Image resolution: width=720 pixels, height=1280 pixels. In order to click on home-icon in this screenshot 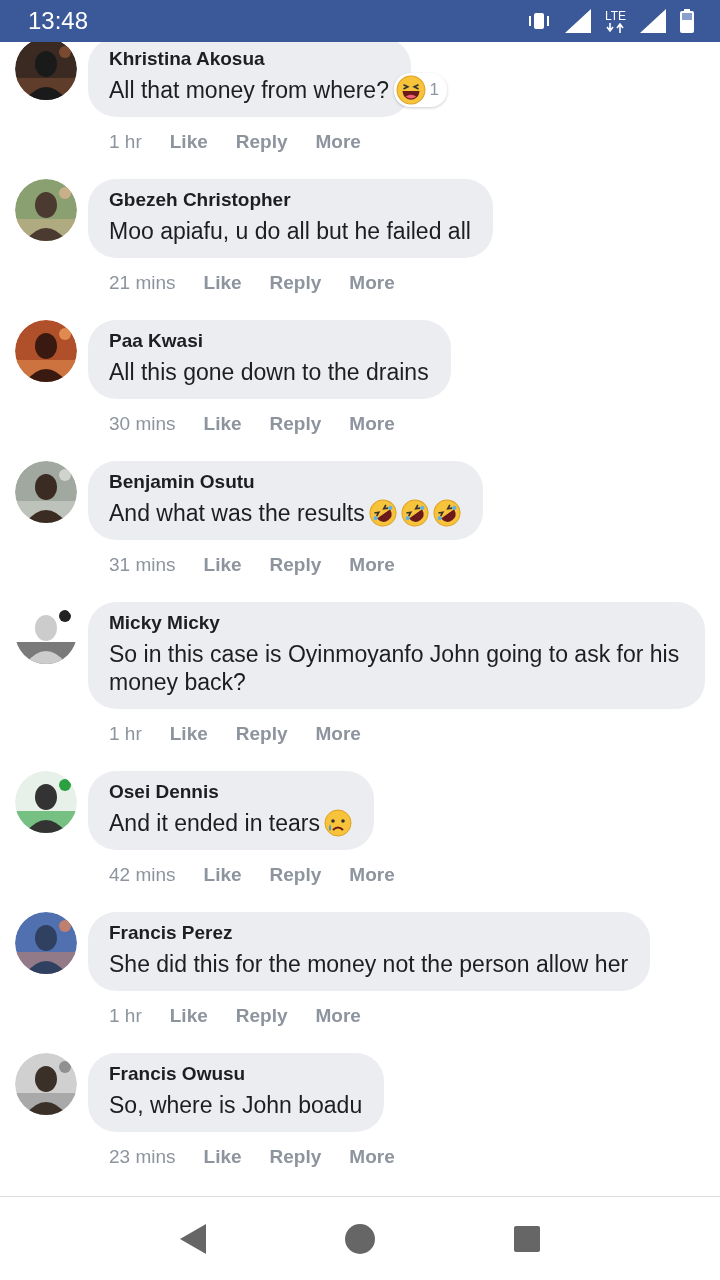, I will do `click(360, 1238)`.